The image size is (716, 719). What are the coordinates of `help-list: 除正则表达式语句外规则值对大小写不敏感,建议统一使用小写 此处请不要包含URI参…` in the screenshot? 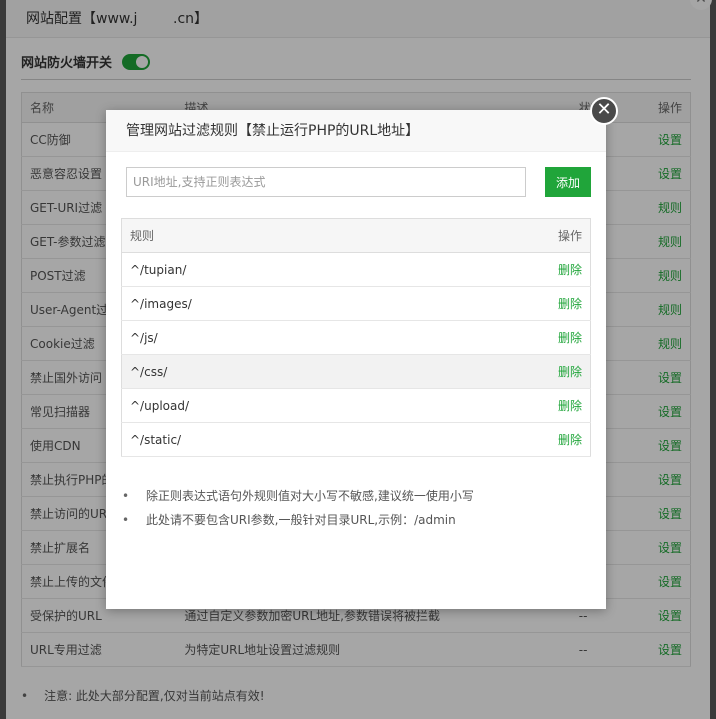 It's located at (298, 508).